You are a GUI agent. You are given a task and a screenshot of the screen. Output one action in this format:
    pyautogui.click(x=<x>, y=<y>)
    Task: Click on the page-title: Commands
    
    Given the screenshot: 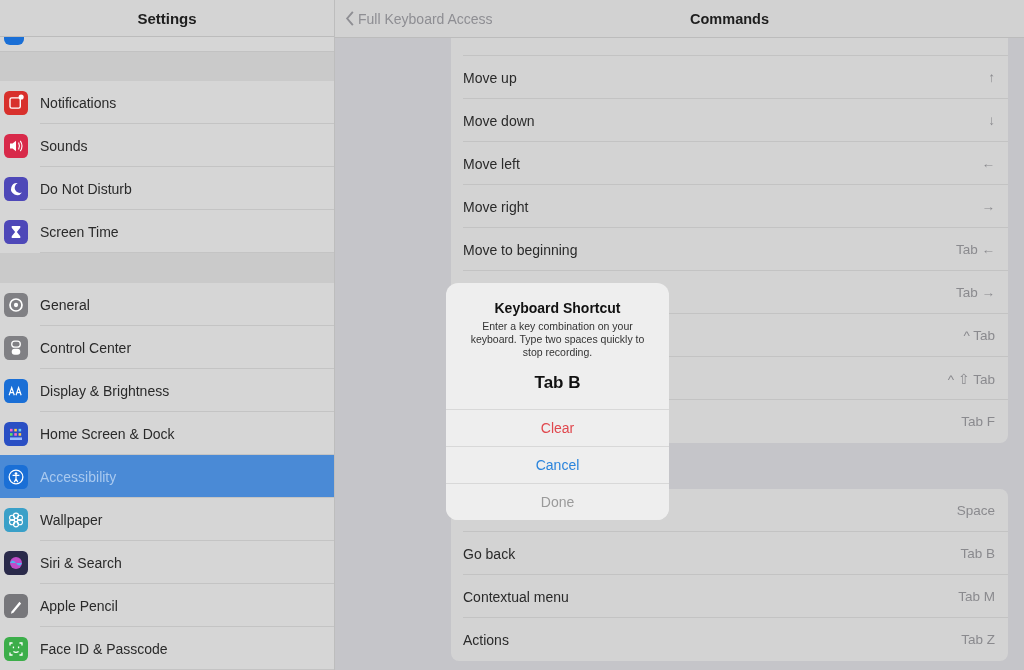 What is the action you would take?
    pyautogui.click(x=729, y=18)
    